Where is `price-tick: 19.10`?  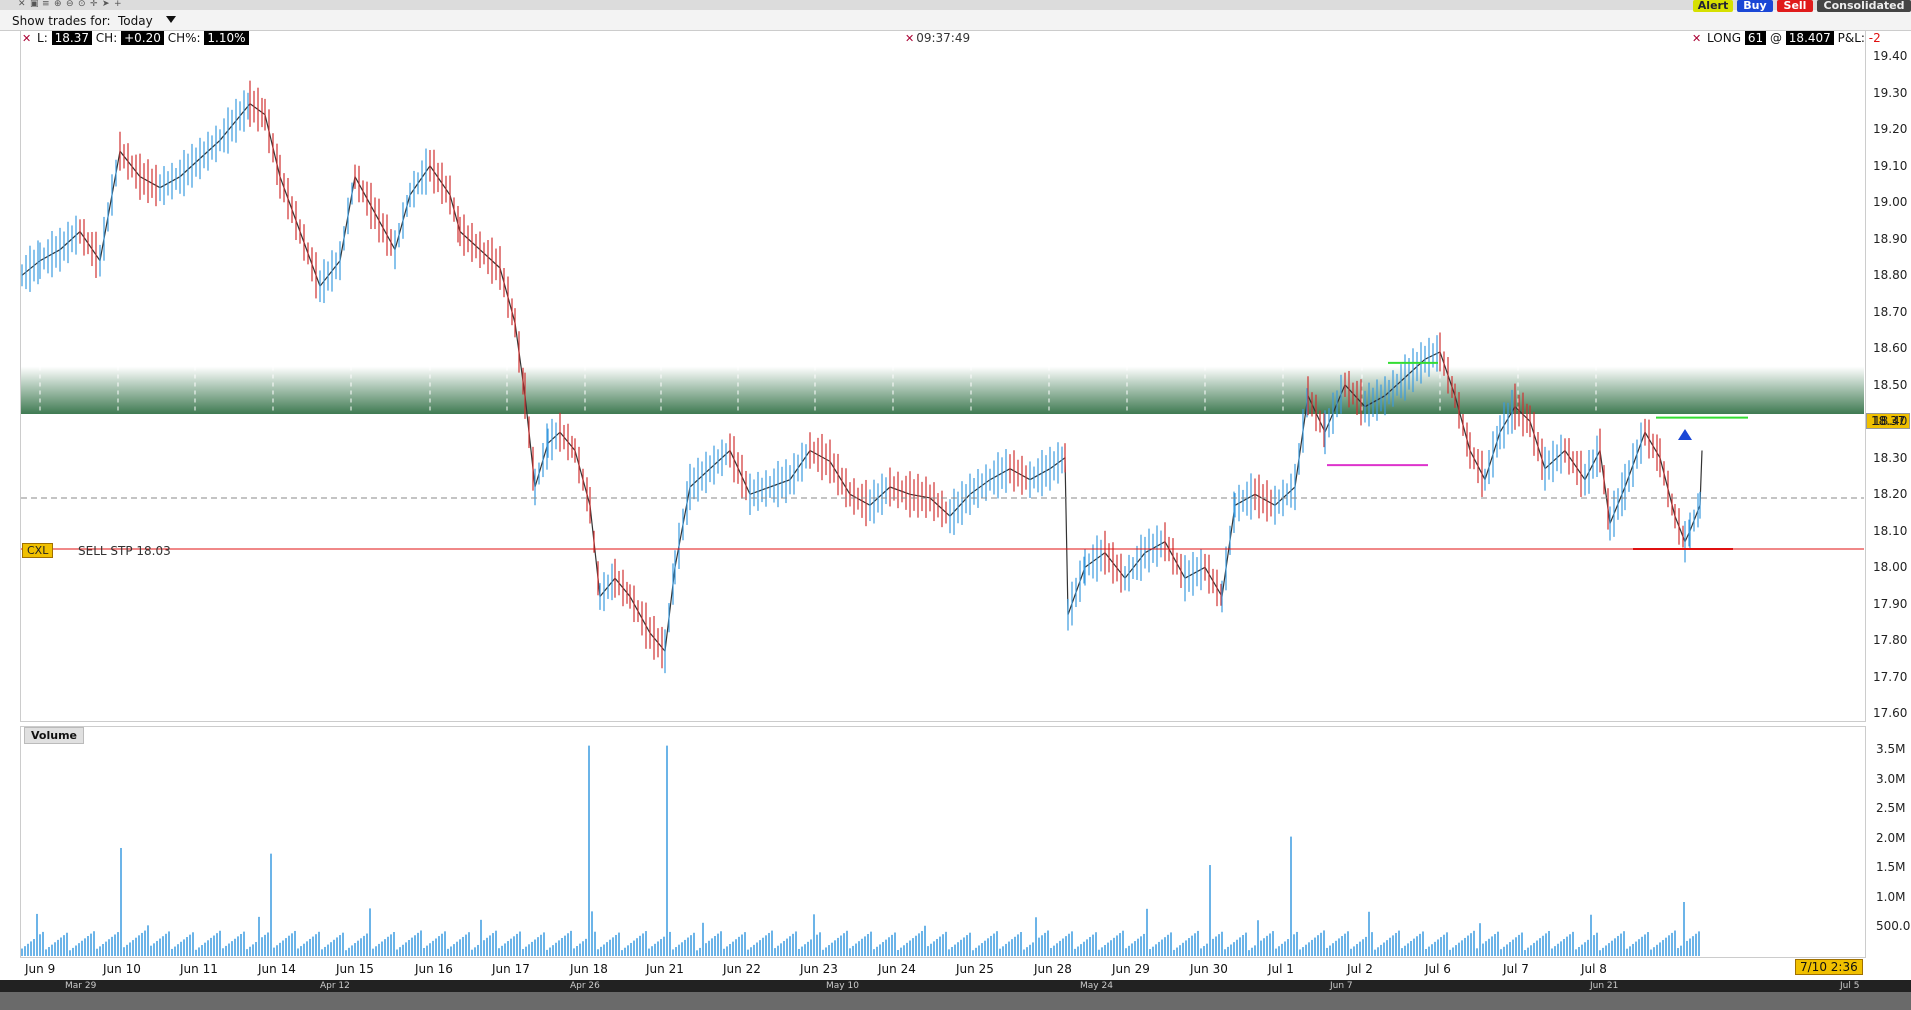 price-tick: 19.10 is located at coordinates (1890, 165).